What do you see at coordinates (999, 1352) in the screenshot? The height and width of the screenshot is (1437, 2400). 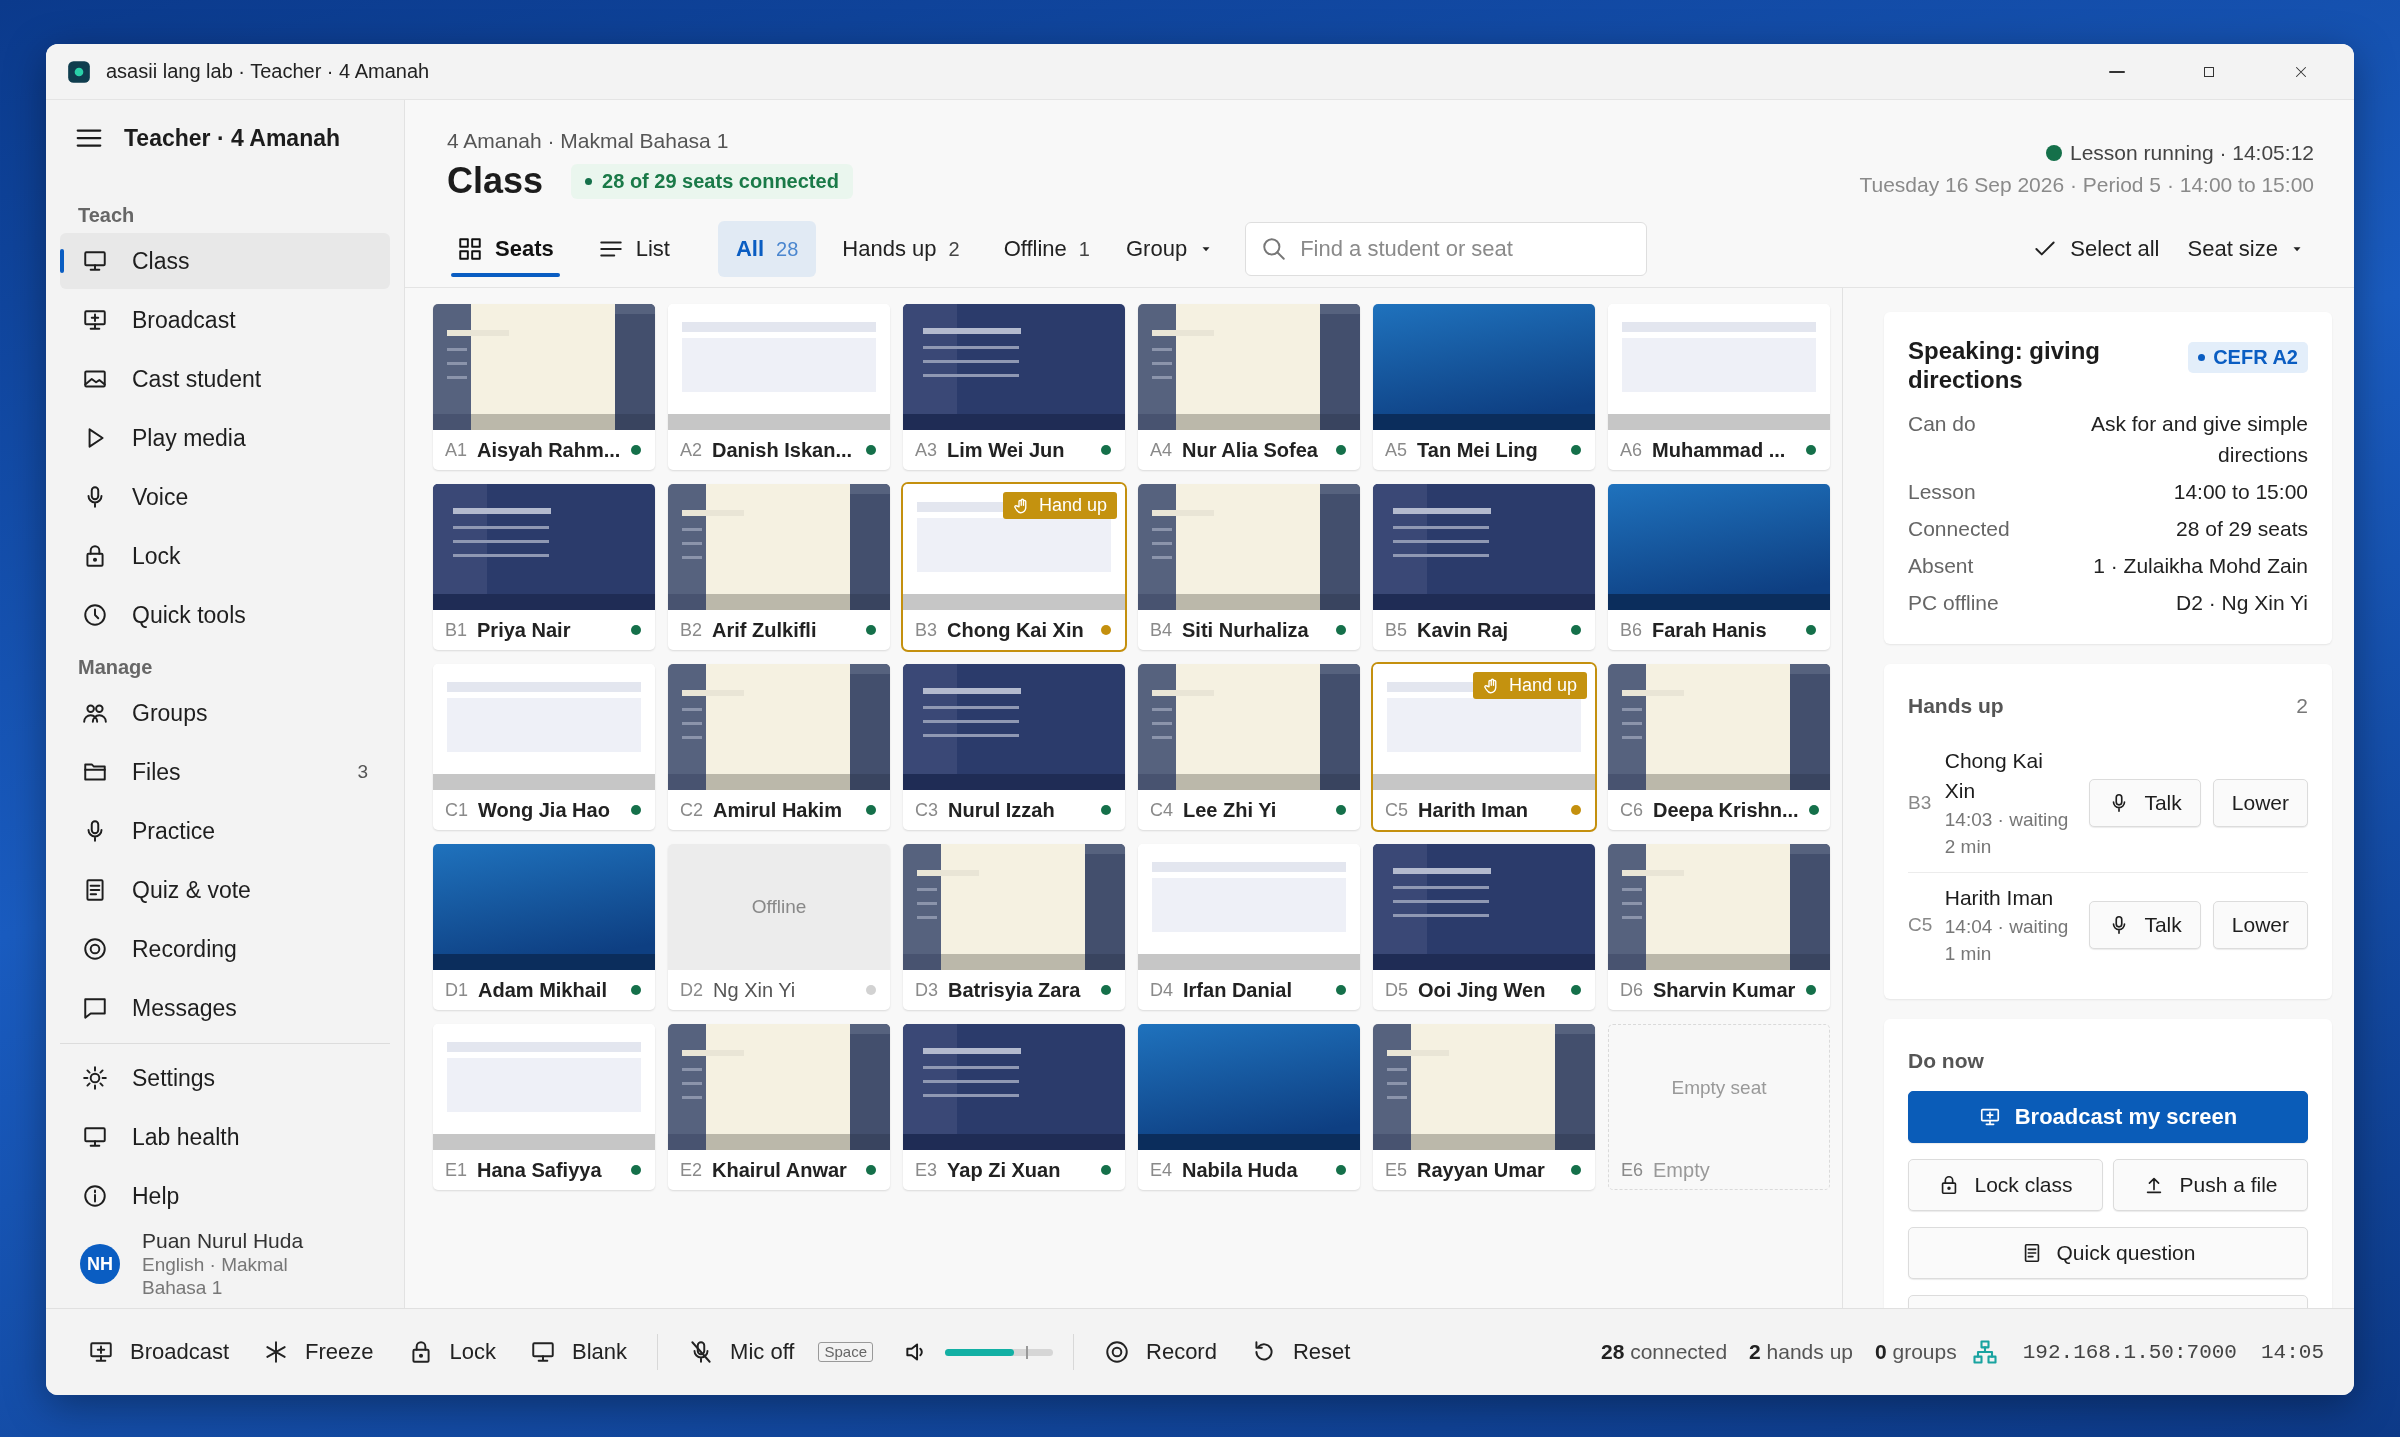 I see `volume-slider` at bounding box center [999, 1352].